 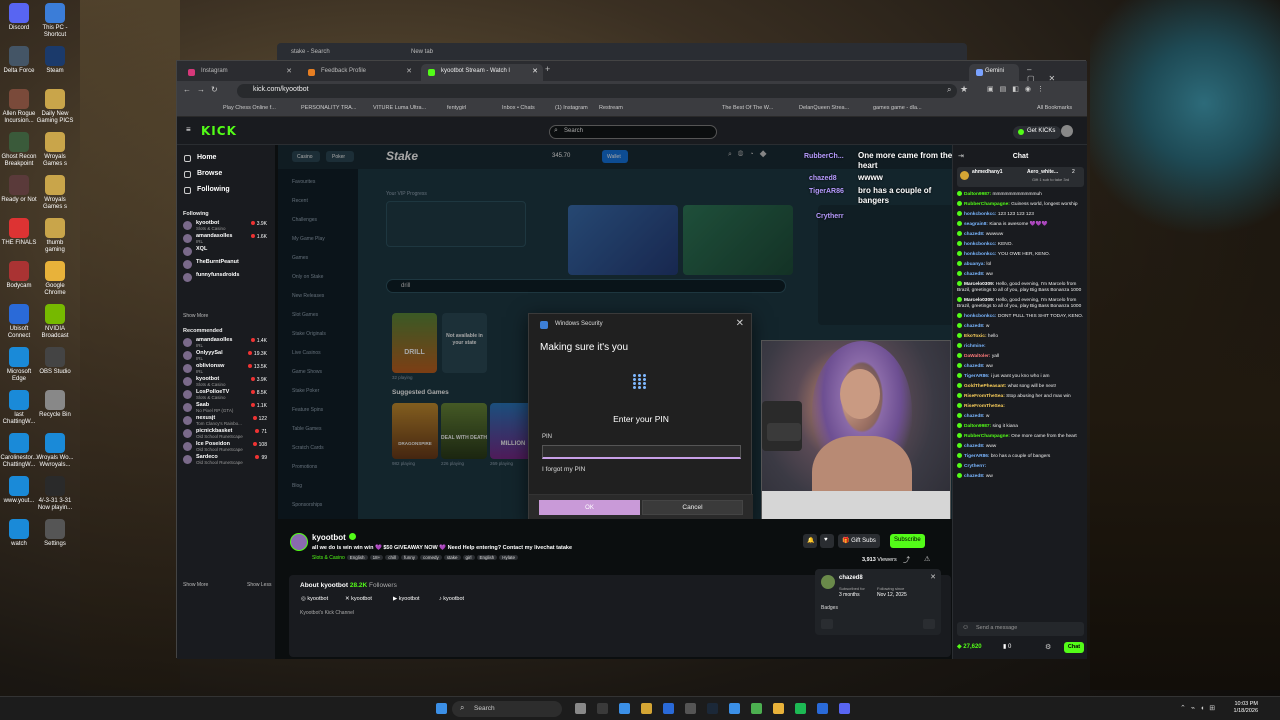 I want to click on bookmark-item: fentygirl, so click(x=456, y=108).